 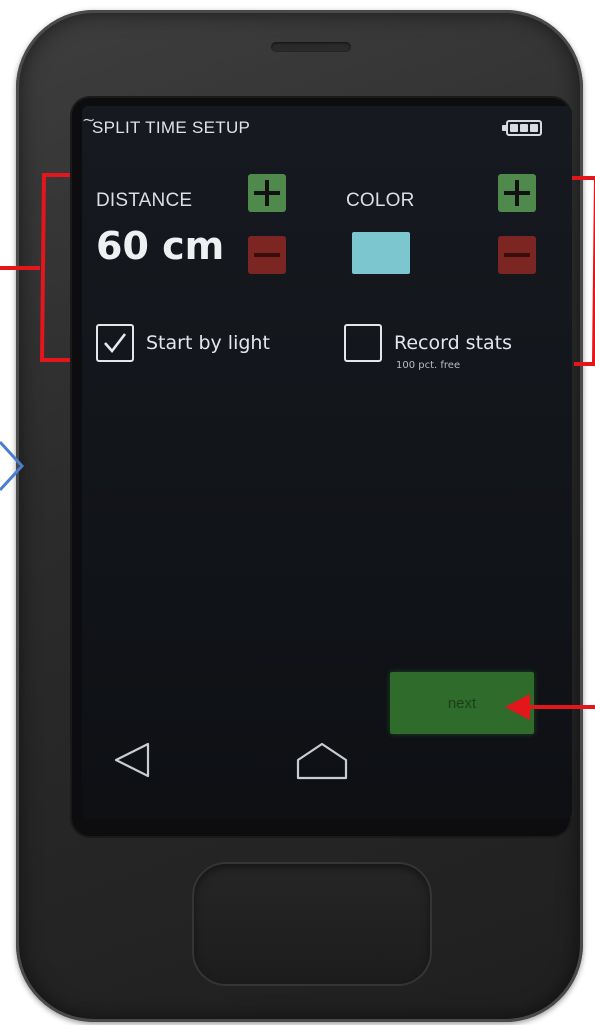 What do you see at coordinates (12, 466) in the screenshot?
I see `chevron-right-icon` at bounding box center [12, 466].